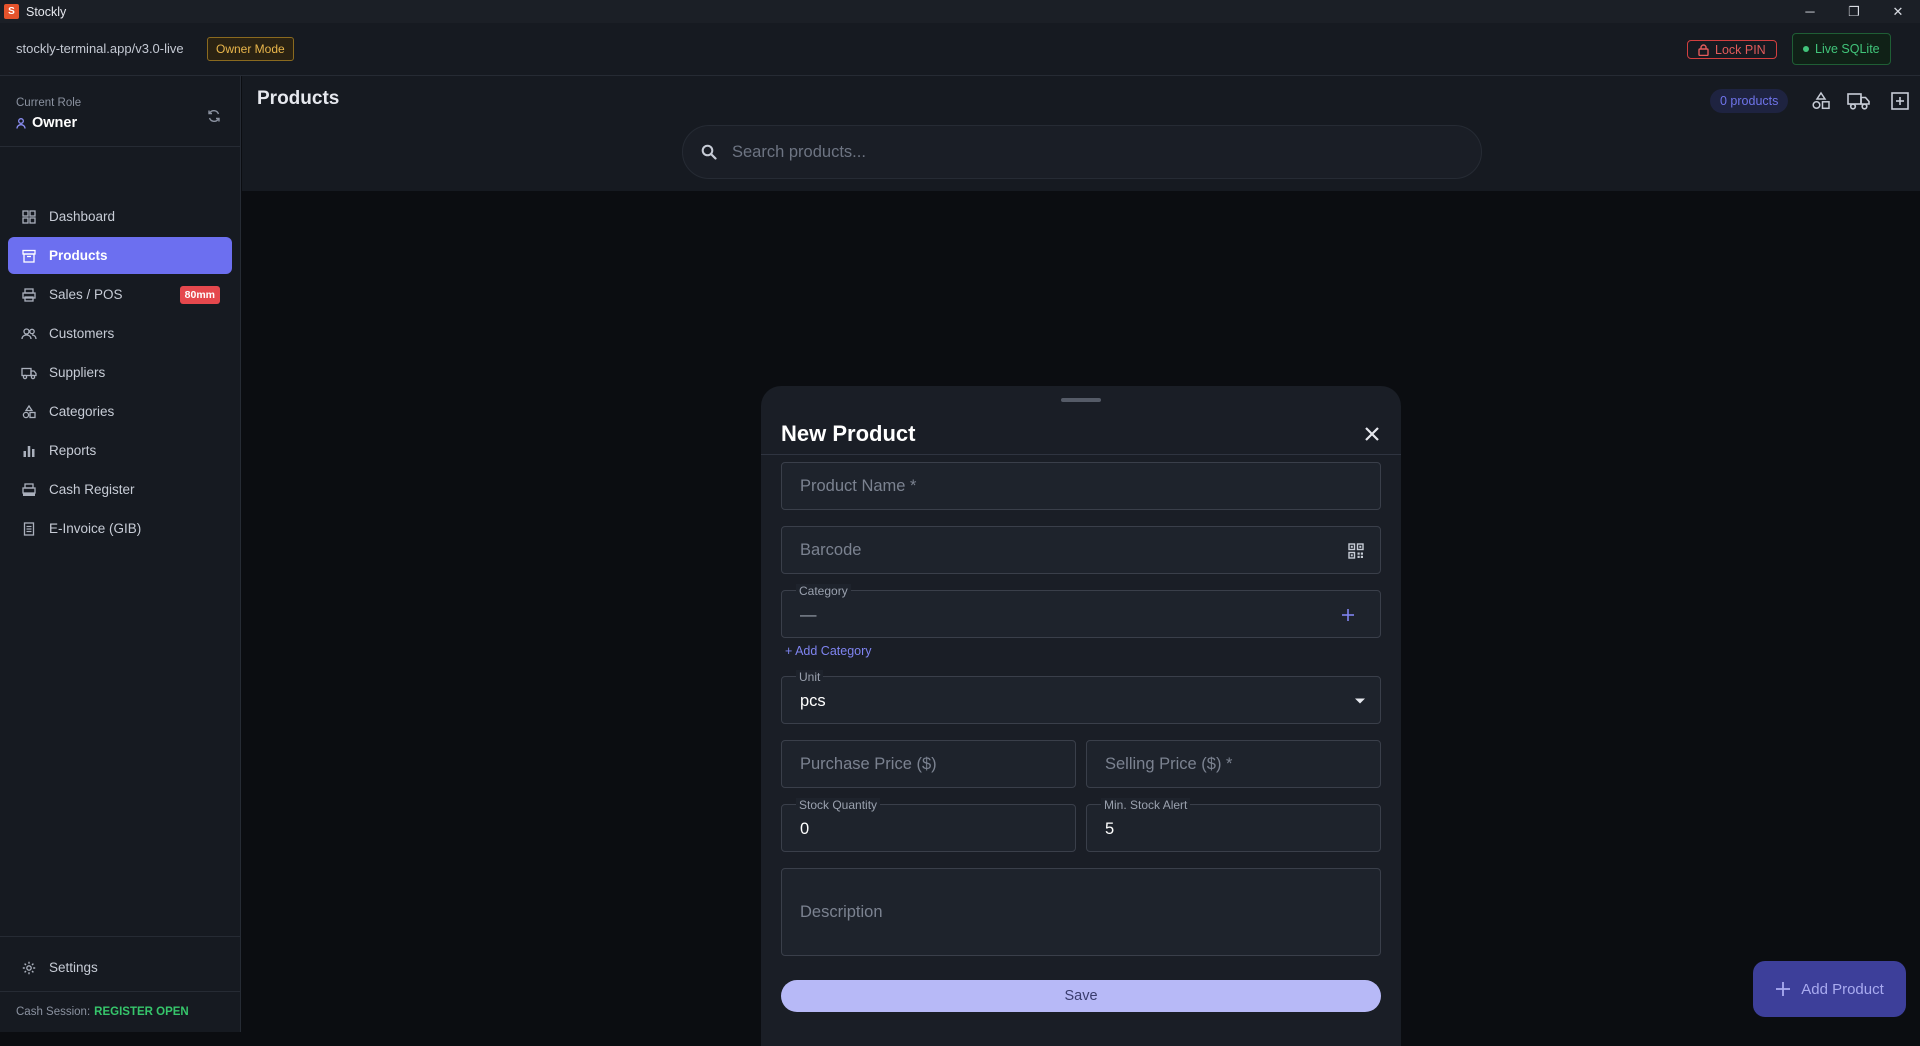 This screenshot has height=1046, width=1920. I want to click on sidebar-item-label: E-Invoice (GIB), so click(95, 528).